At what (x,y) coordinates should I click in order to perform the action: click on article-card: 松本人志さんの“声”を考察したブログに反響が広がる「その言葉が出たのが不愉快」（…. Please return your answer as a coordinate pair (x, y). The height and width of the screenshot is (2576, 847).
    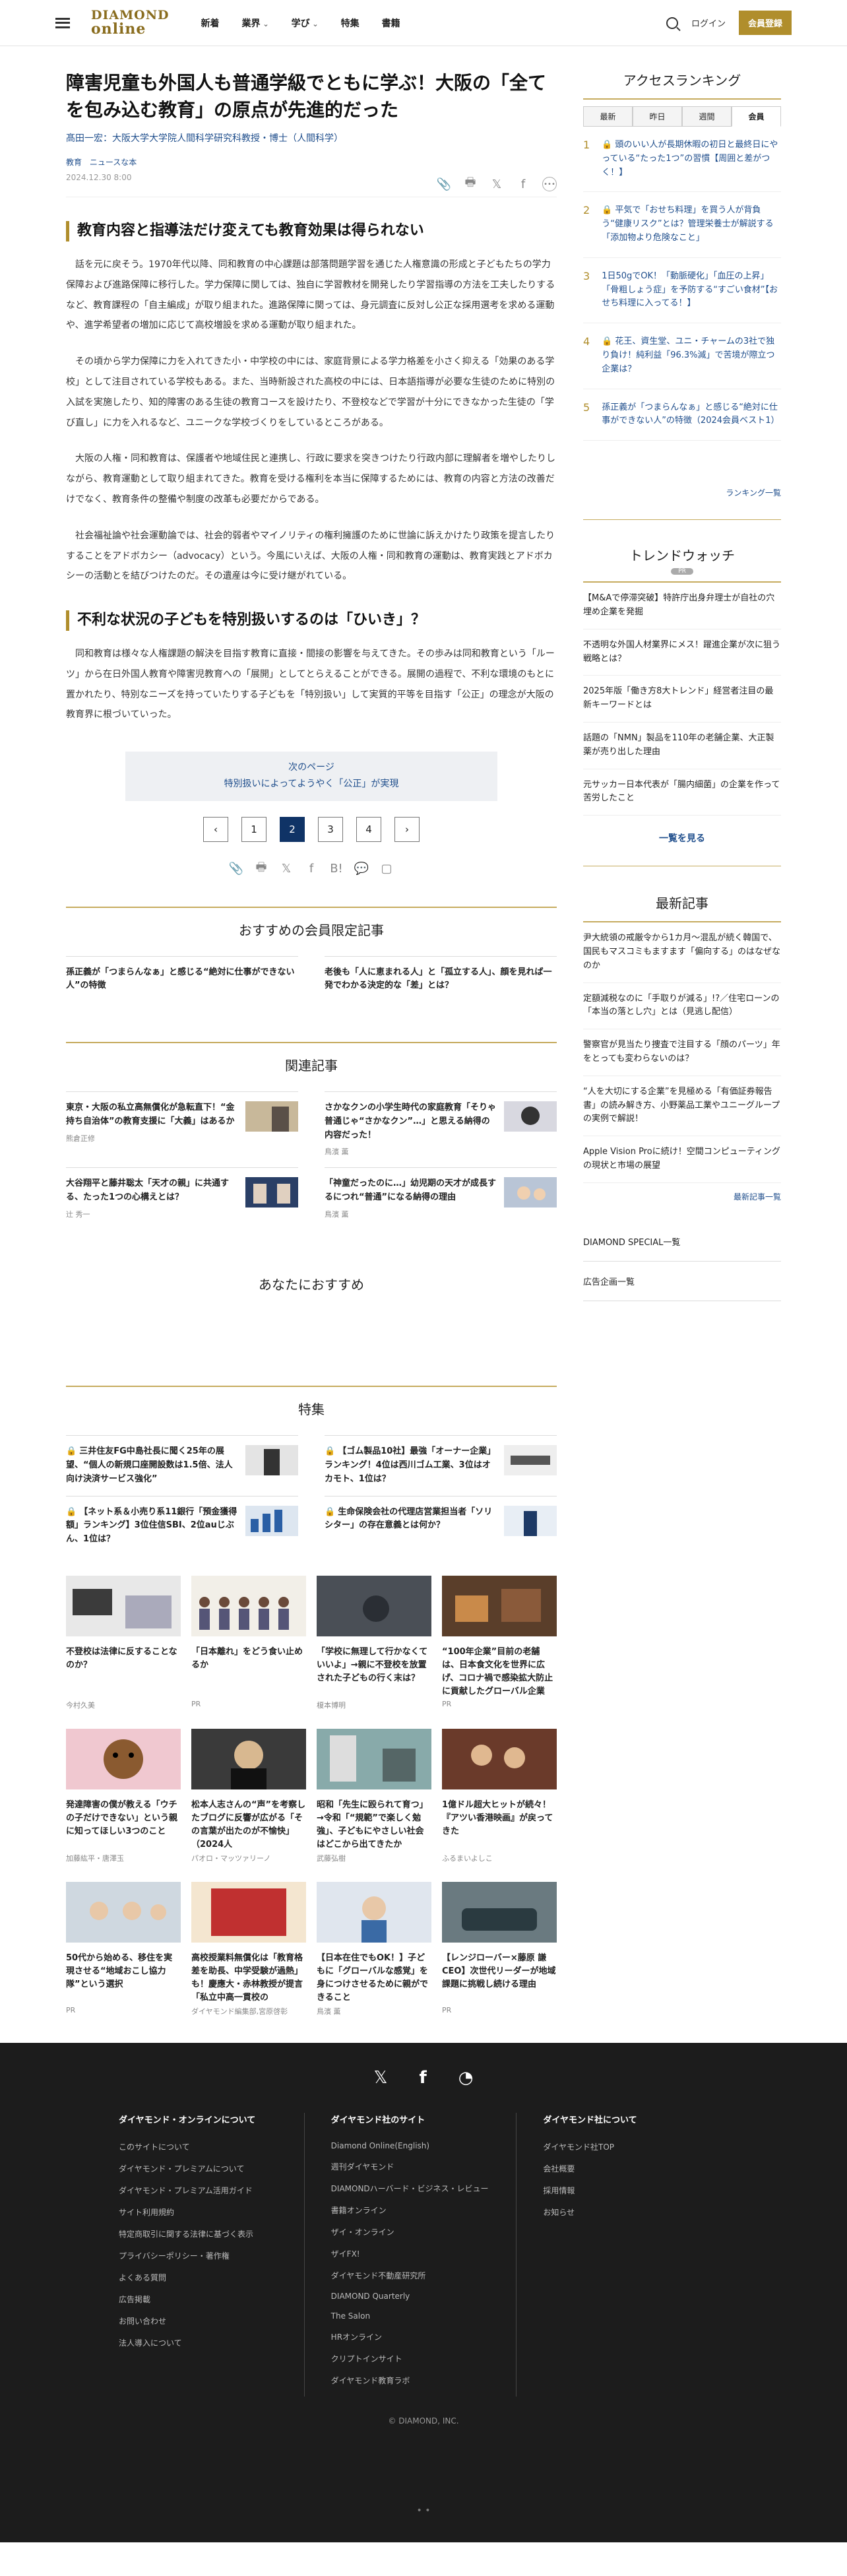
    Looking at the image, I should click on (248, 1796).